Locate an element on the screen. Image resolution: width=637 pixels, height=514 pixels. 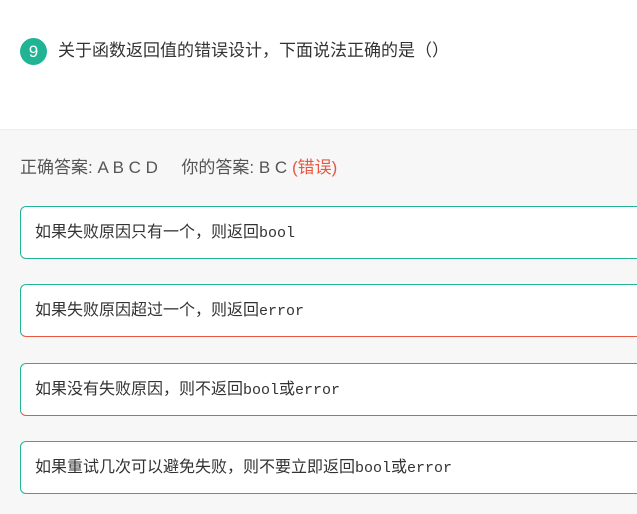
question-title: 关于函数返回值的错误设计，下面说法正确的是（） is located at coordinates (253, 50).